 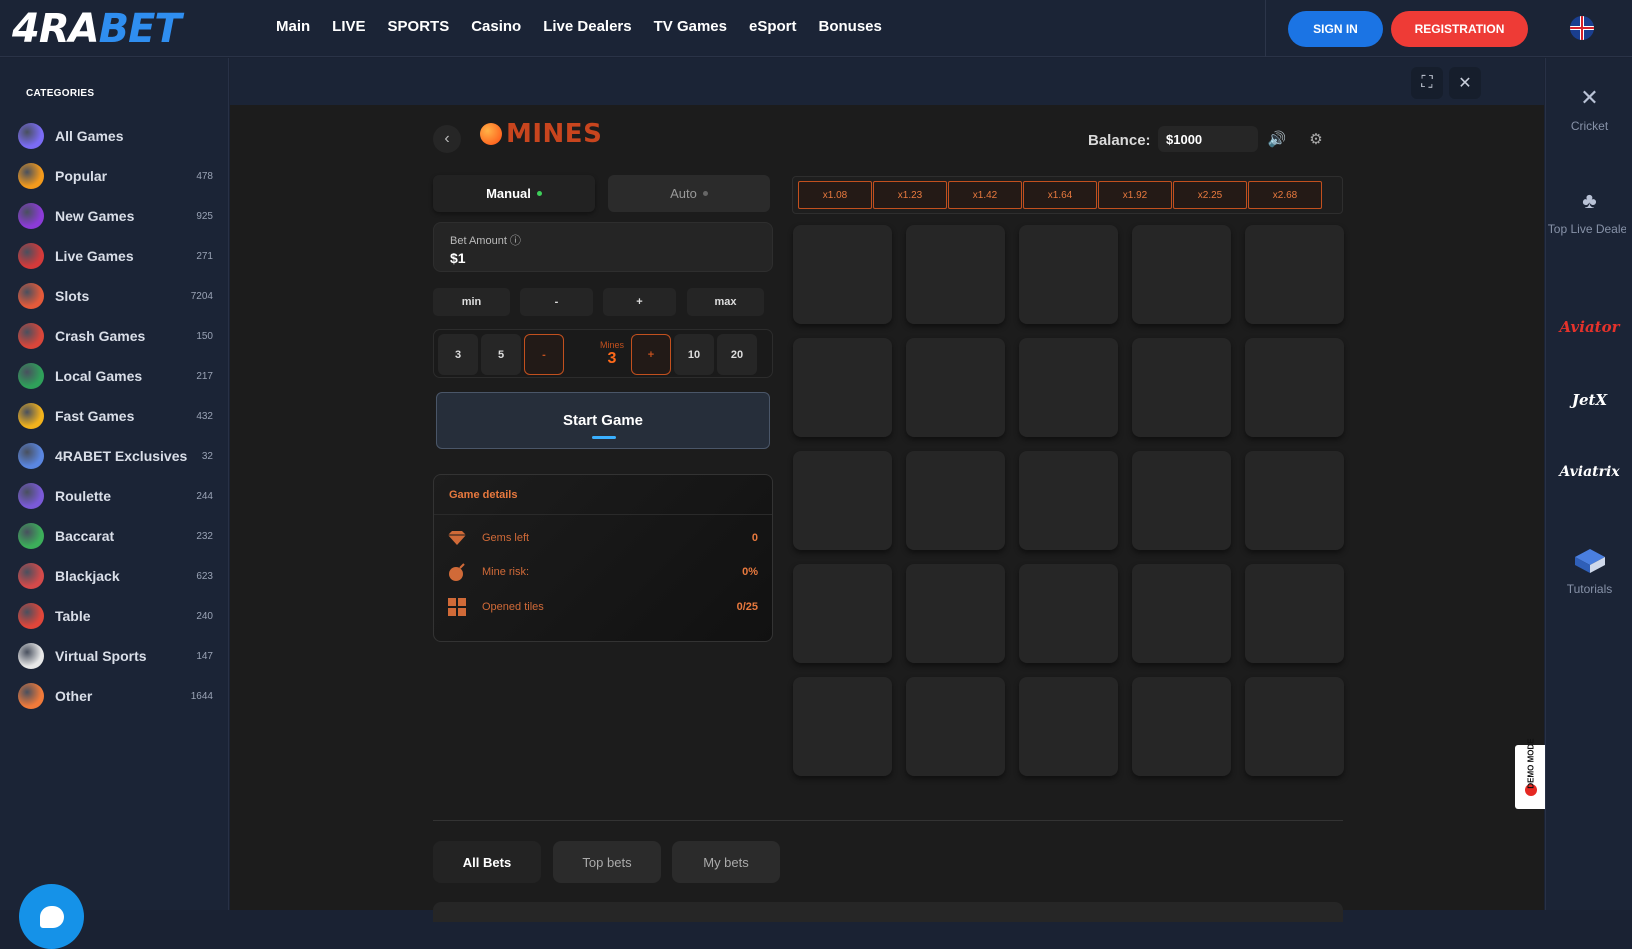 I want to click on sidebar-item-fast-games: Fast Games 432, so click(x=115, y=416).